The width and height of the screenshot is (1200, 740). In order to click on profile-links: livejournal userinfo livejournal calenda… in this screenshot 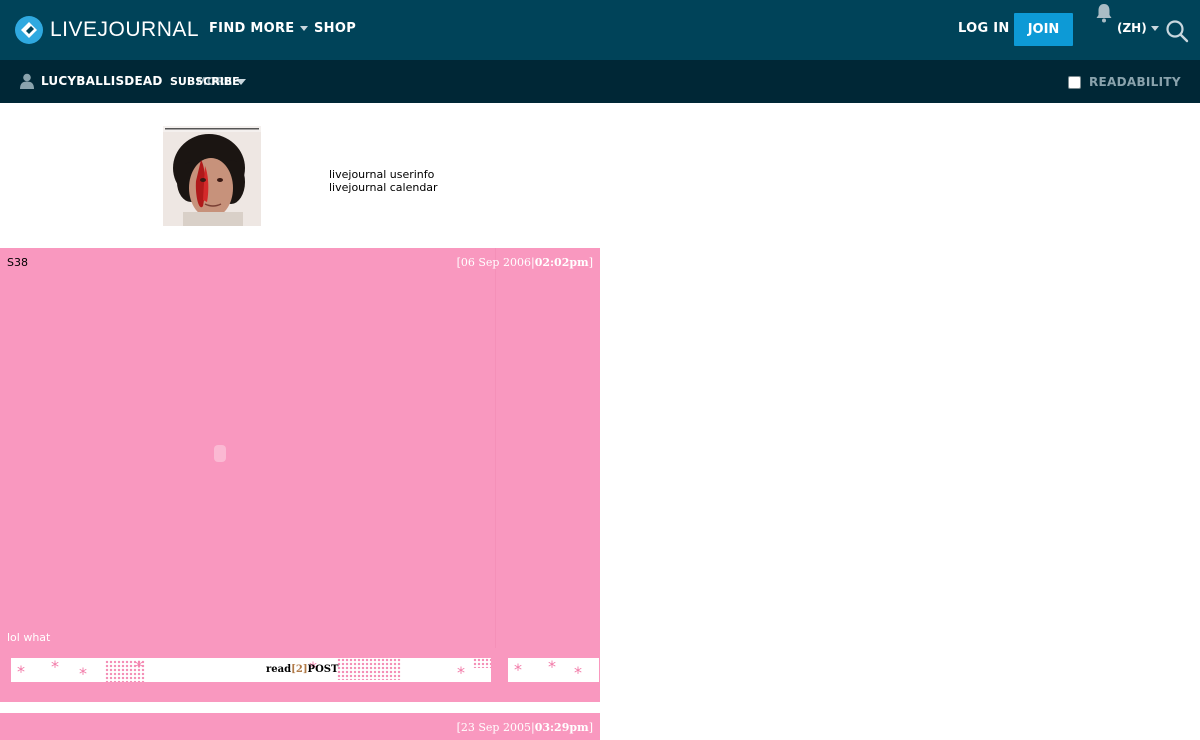, I will do `click(383, 181)`.